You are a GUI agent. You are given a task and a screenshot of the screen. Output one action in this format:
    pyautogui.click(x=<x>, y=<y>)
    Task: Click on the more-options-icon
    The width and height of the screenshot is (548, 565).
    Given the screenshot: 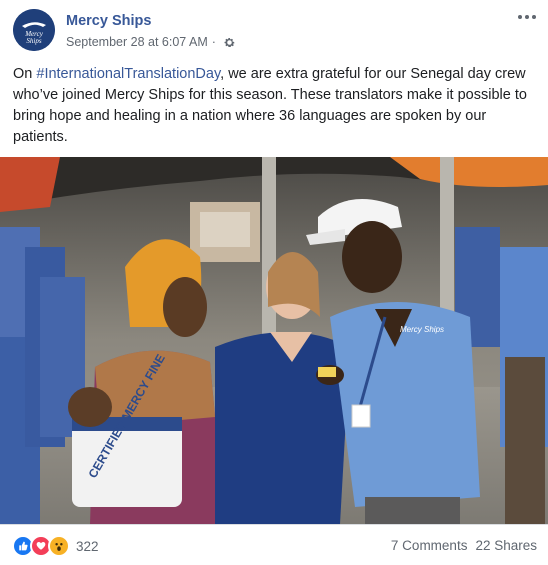 What is the action you would take?
    pyautogui.click(x=528, y=17)
    